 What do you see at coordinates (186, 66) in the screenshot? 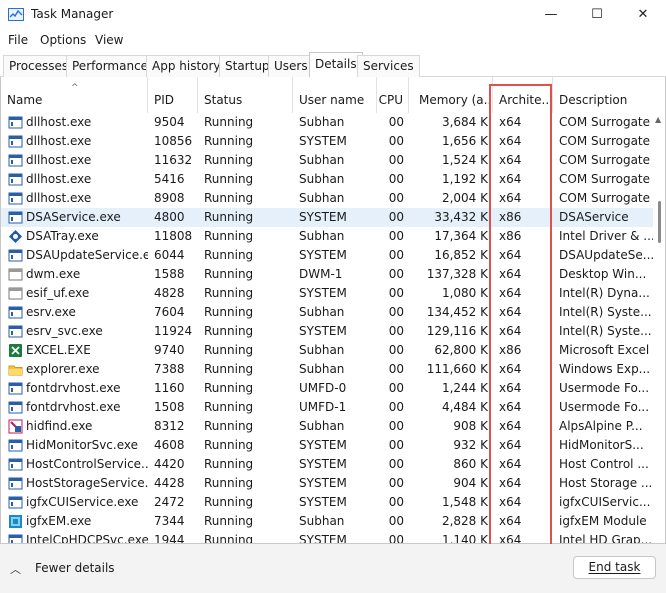
I see `tab-app-history: App history` at bounding box center [186, 66].